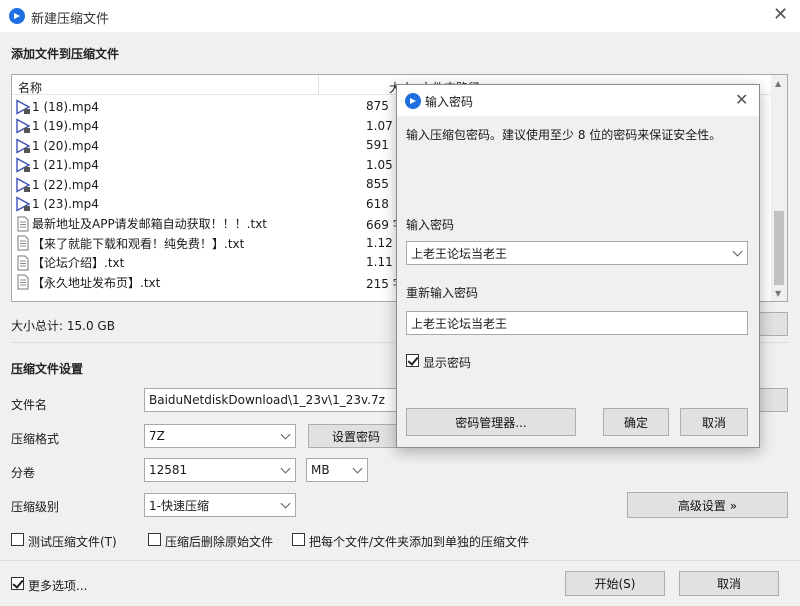 The image size is (800, 606). What do you see at coordinates (17, 539) in the screenshot?
I see `test-archive-checkbox` at bounding box center [17, 539].